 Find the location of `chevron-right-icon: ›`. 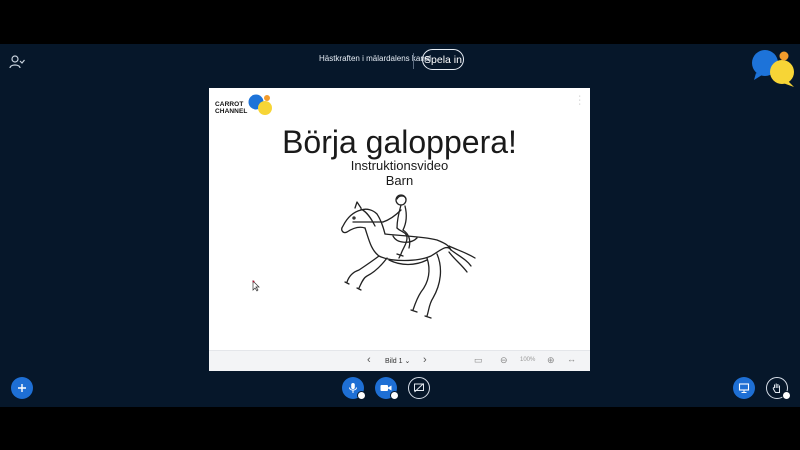

chevron-right-icon: › is located at coordinates (425, 360).